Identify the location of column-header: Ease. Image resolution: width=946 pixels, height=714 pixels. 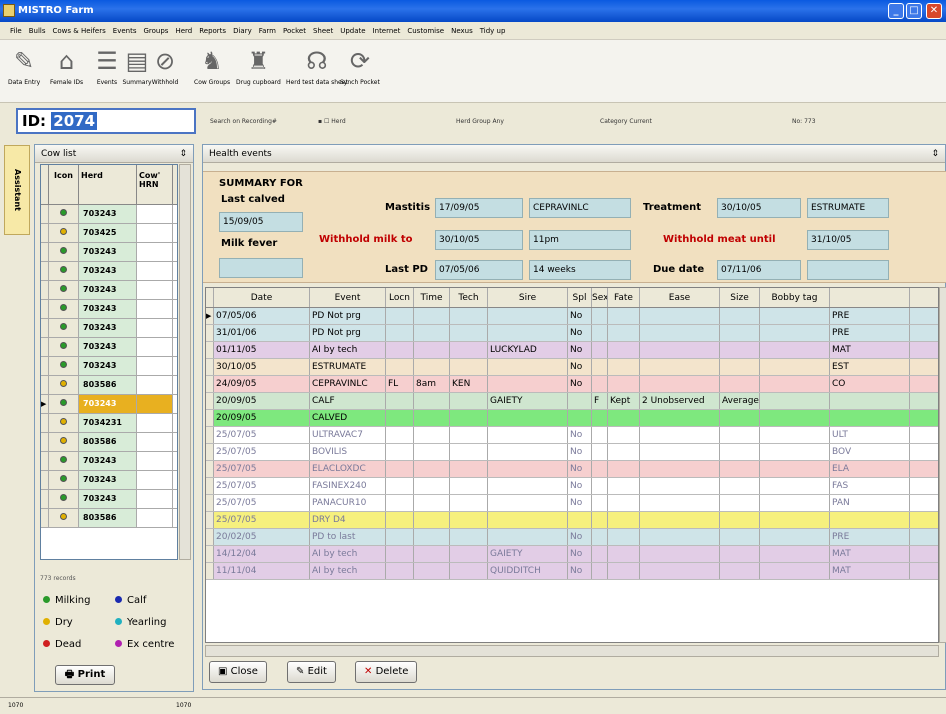
(680, 297).